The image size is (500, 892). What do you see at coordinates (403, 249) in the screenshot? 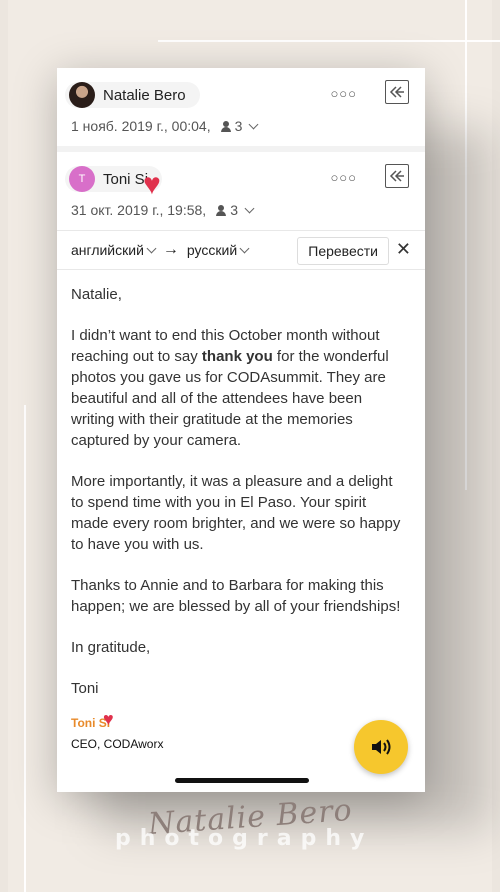
I see `close-icon: ✕` at bounding box center [403, 249].